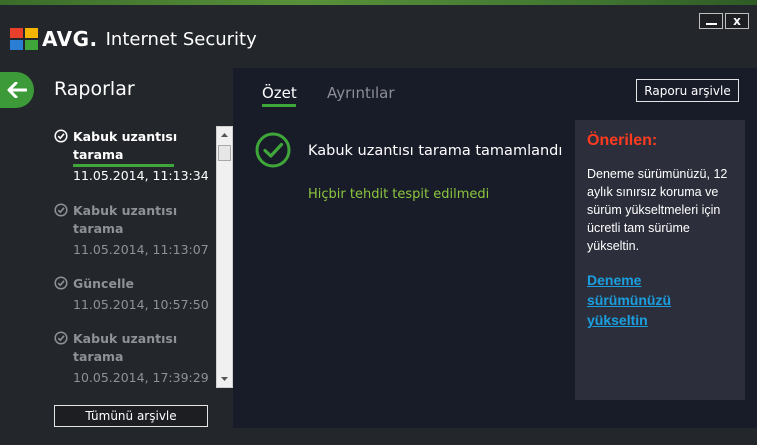 The width and height of the screenshot is (757, 445). Describe the element at coordinates (131, 416) in the screenshot. I see `archive-all-button: Tümünü arşivle` at that location.